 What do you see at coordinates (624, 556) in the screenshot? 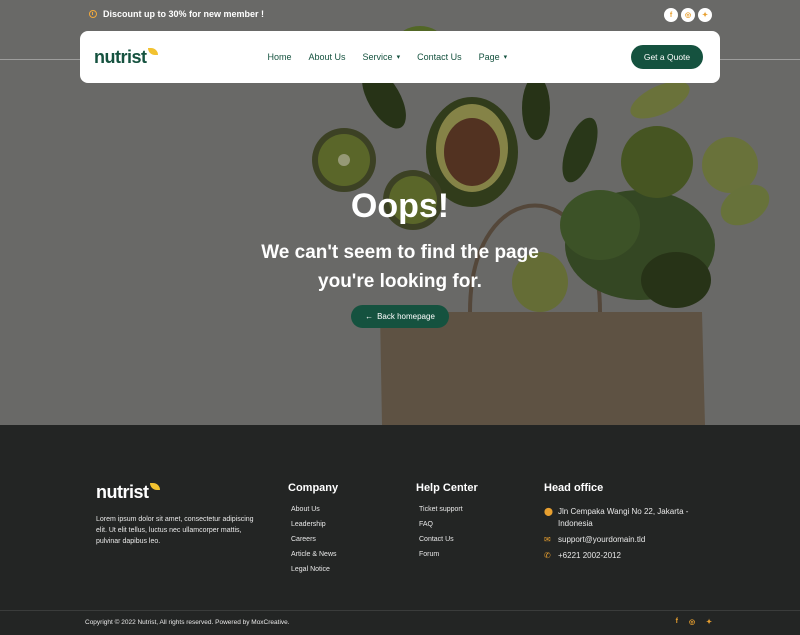
I see `office-phone: ✆ +6221 2002-2012` at bounding box center [624, 556].